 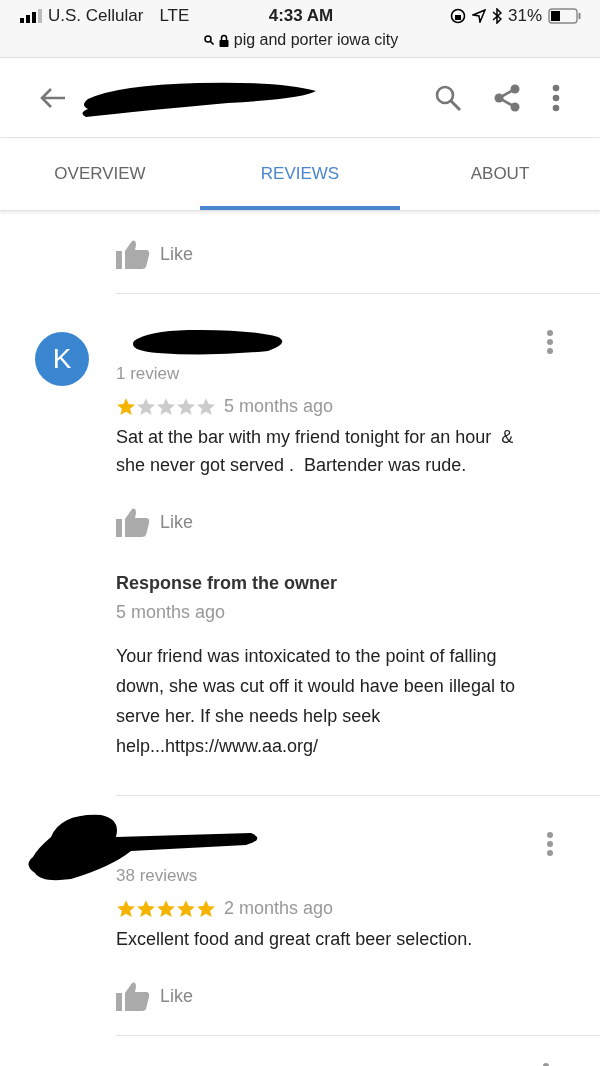 I want to click on user-avatar: K, so click(x=62, y=359).